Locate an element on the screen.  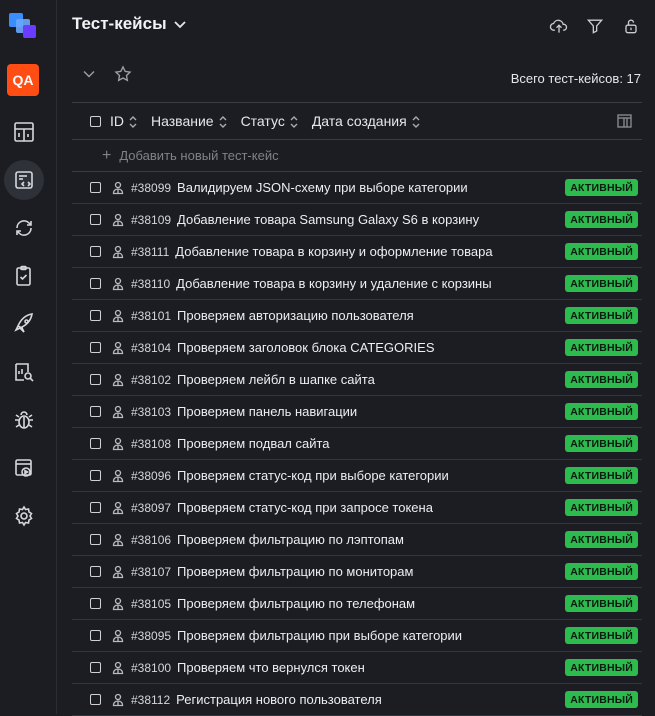
column-status: Статус is located at coordinates (269, 121).